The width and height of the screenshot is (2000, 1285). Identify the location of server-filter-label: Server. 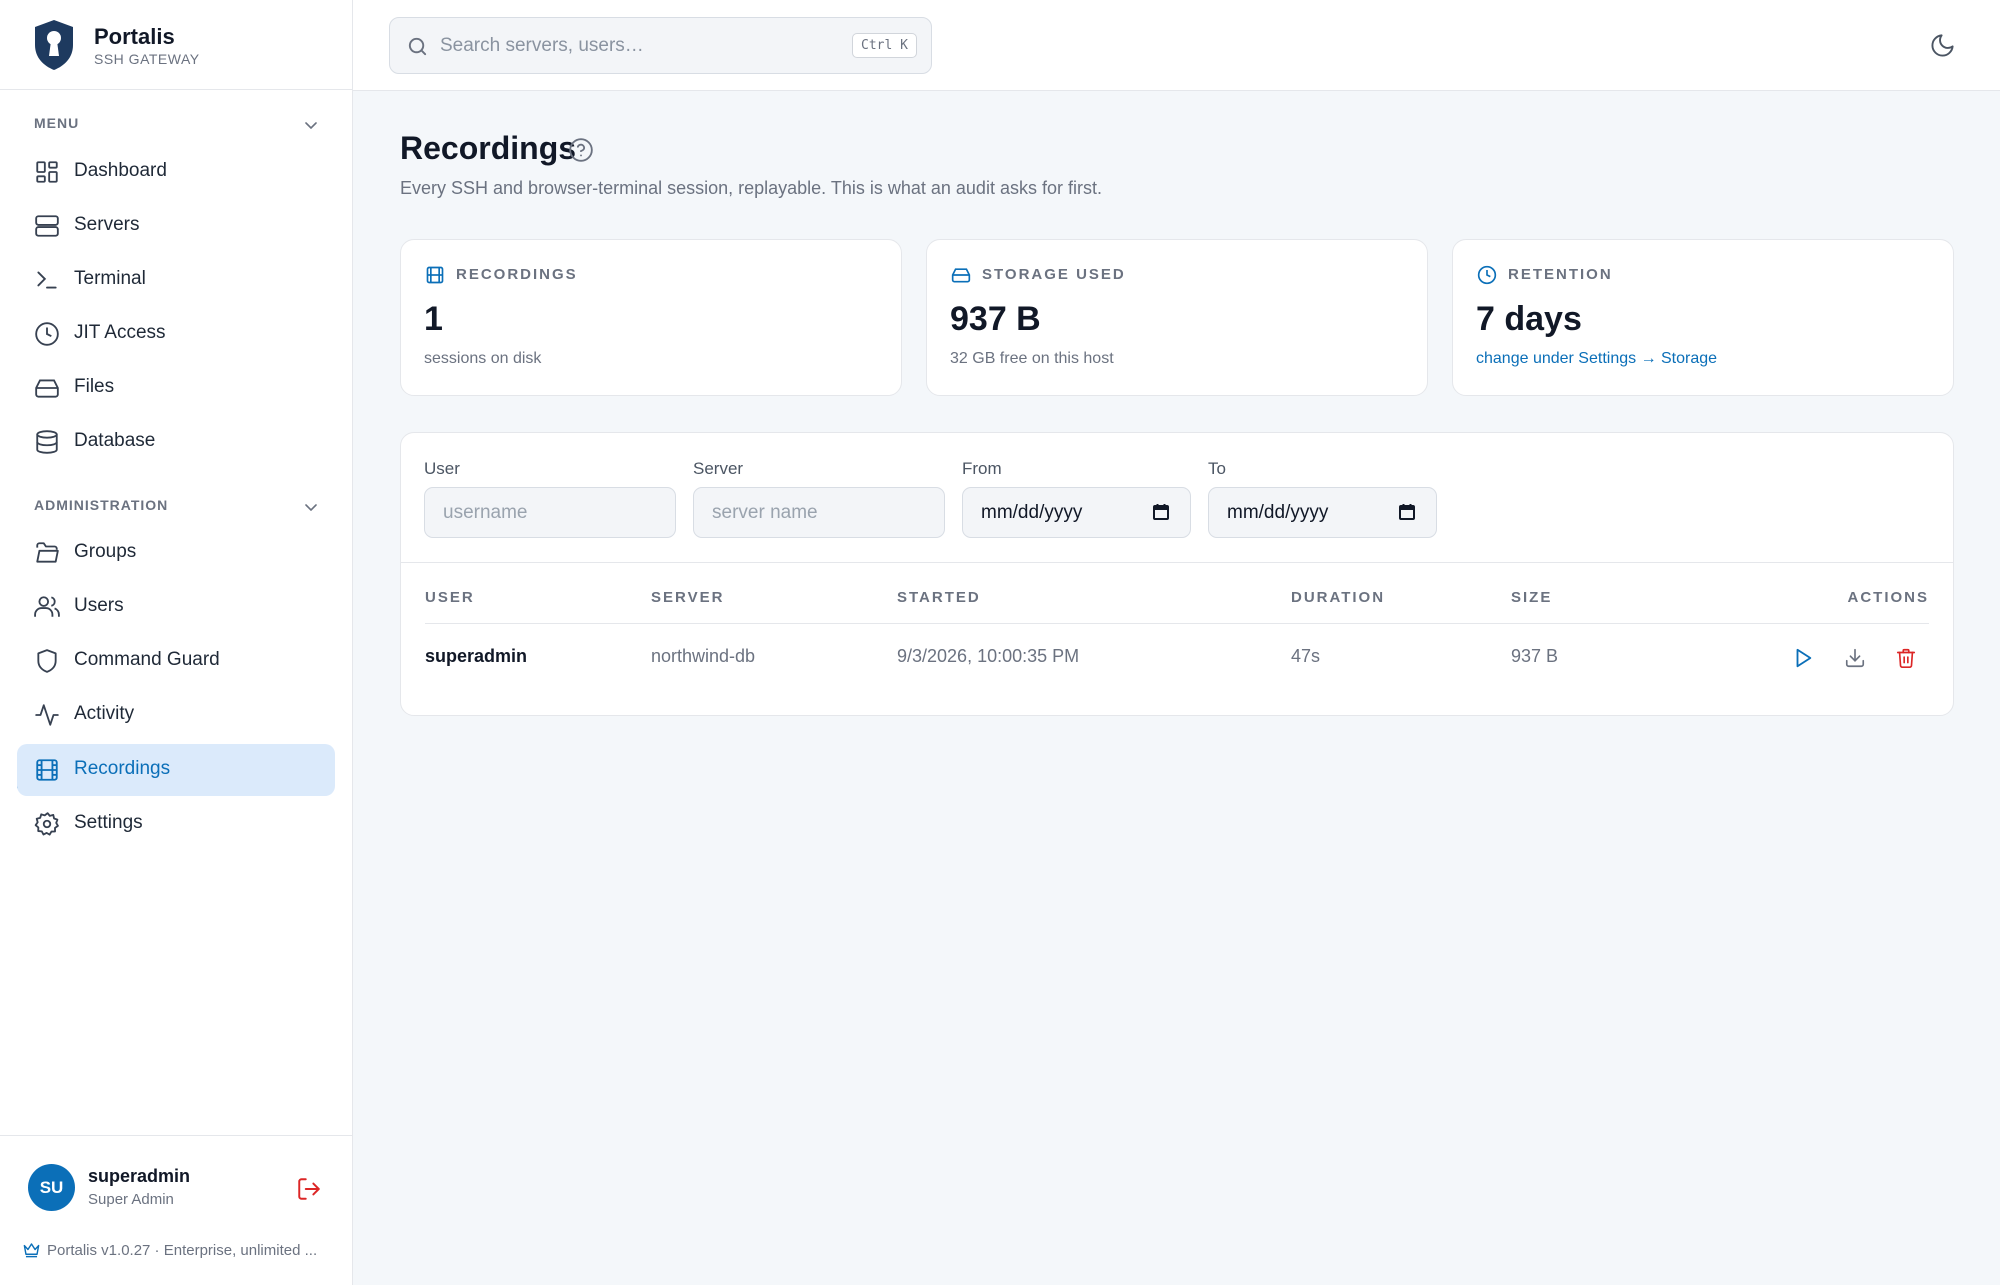
(718, 468).